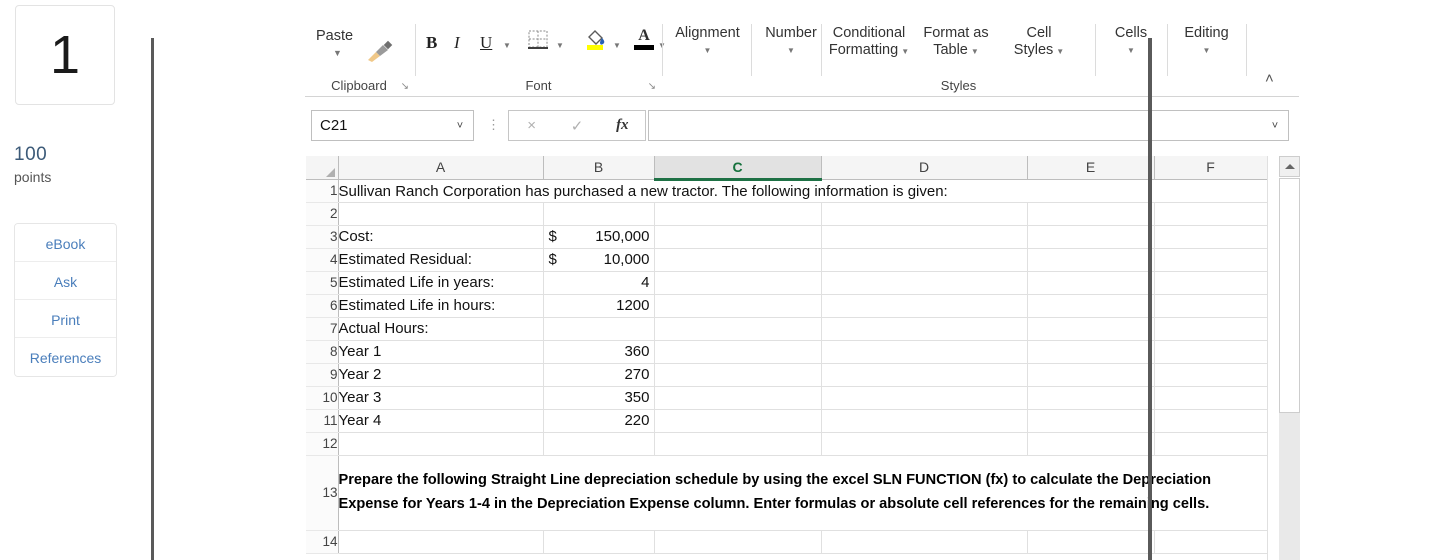 This screenshot has height=560, width=1453. What do you see at coordinates (924, 329) in the screenshot?
I see `cell-d7` at bounding box center [924, 329].